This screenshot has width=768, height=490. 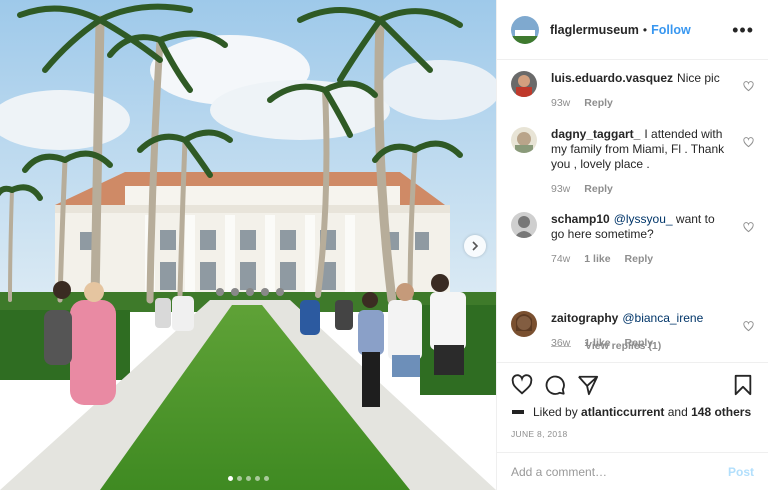 I want to click on post-comment-button: Post, so click(x=741, y=472).